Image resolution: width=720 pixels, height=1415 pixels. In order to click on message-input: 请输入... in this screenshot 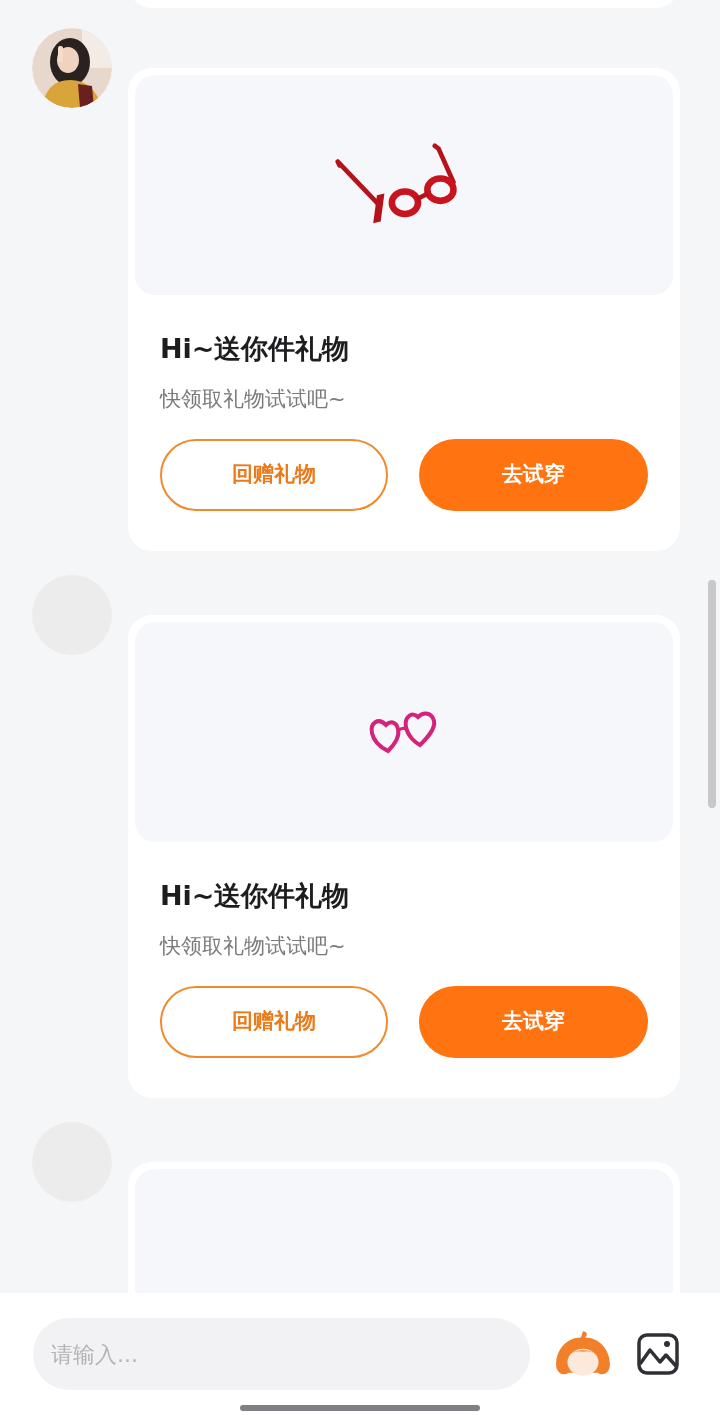, I will do `click(281, 1354)`.